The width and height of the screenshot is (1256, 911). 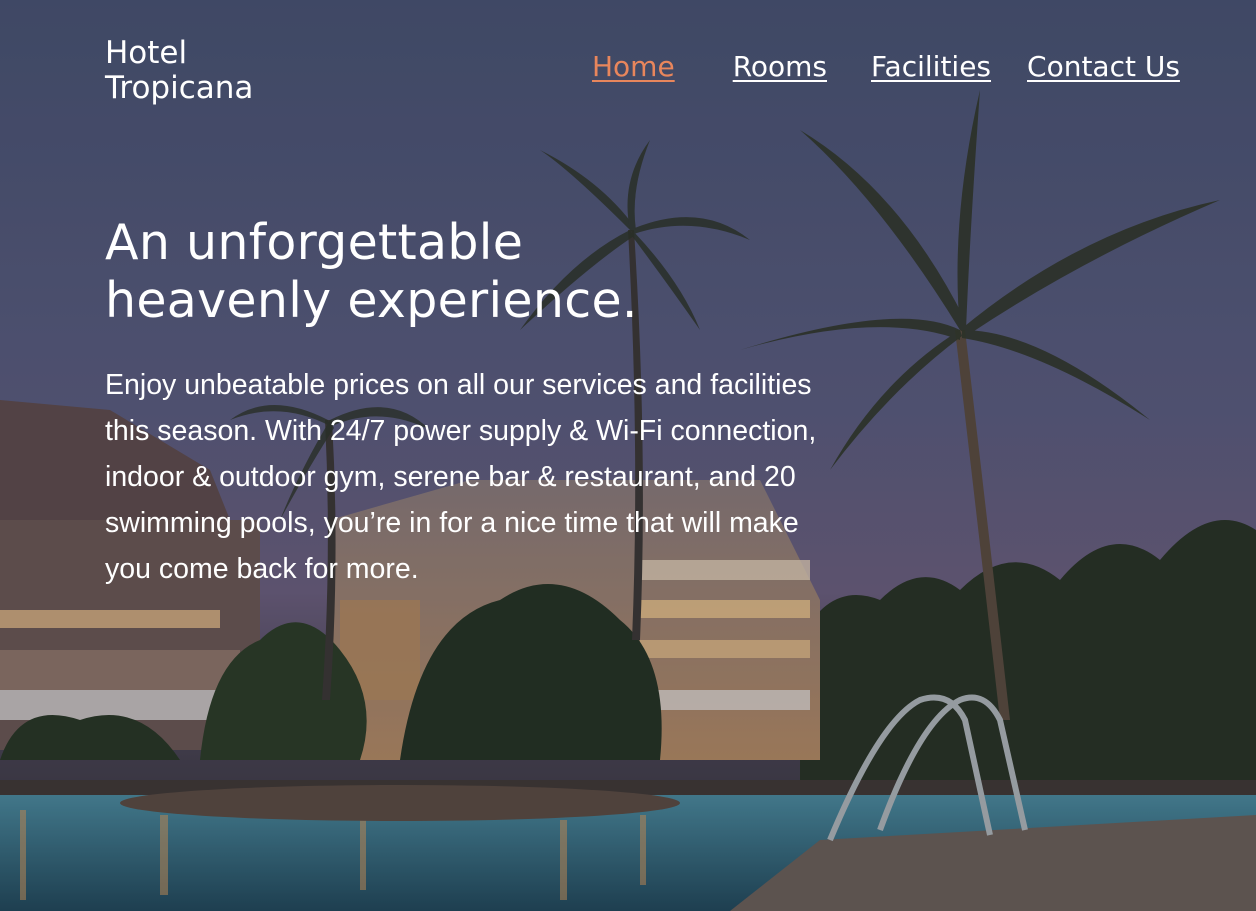 I want to click on nav-link-rooms: Rooms, so click(x=780, y=66).